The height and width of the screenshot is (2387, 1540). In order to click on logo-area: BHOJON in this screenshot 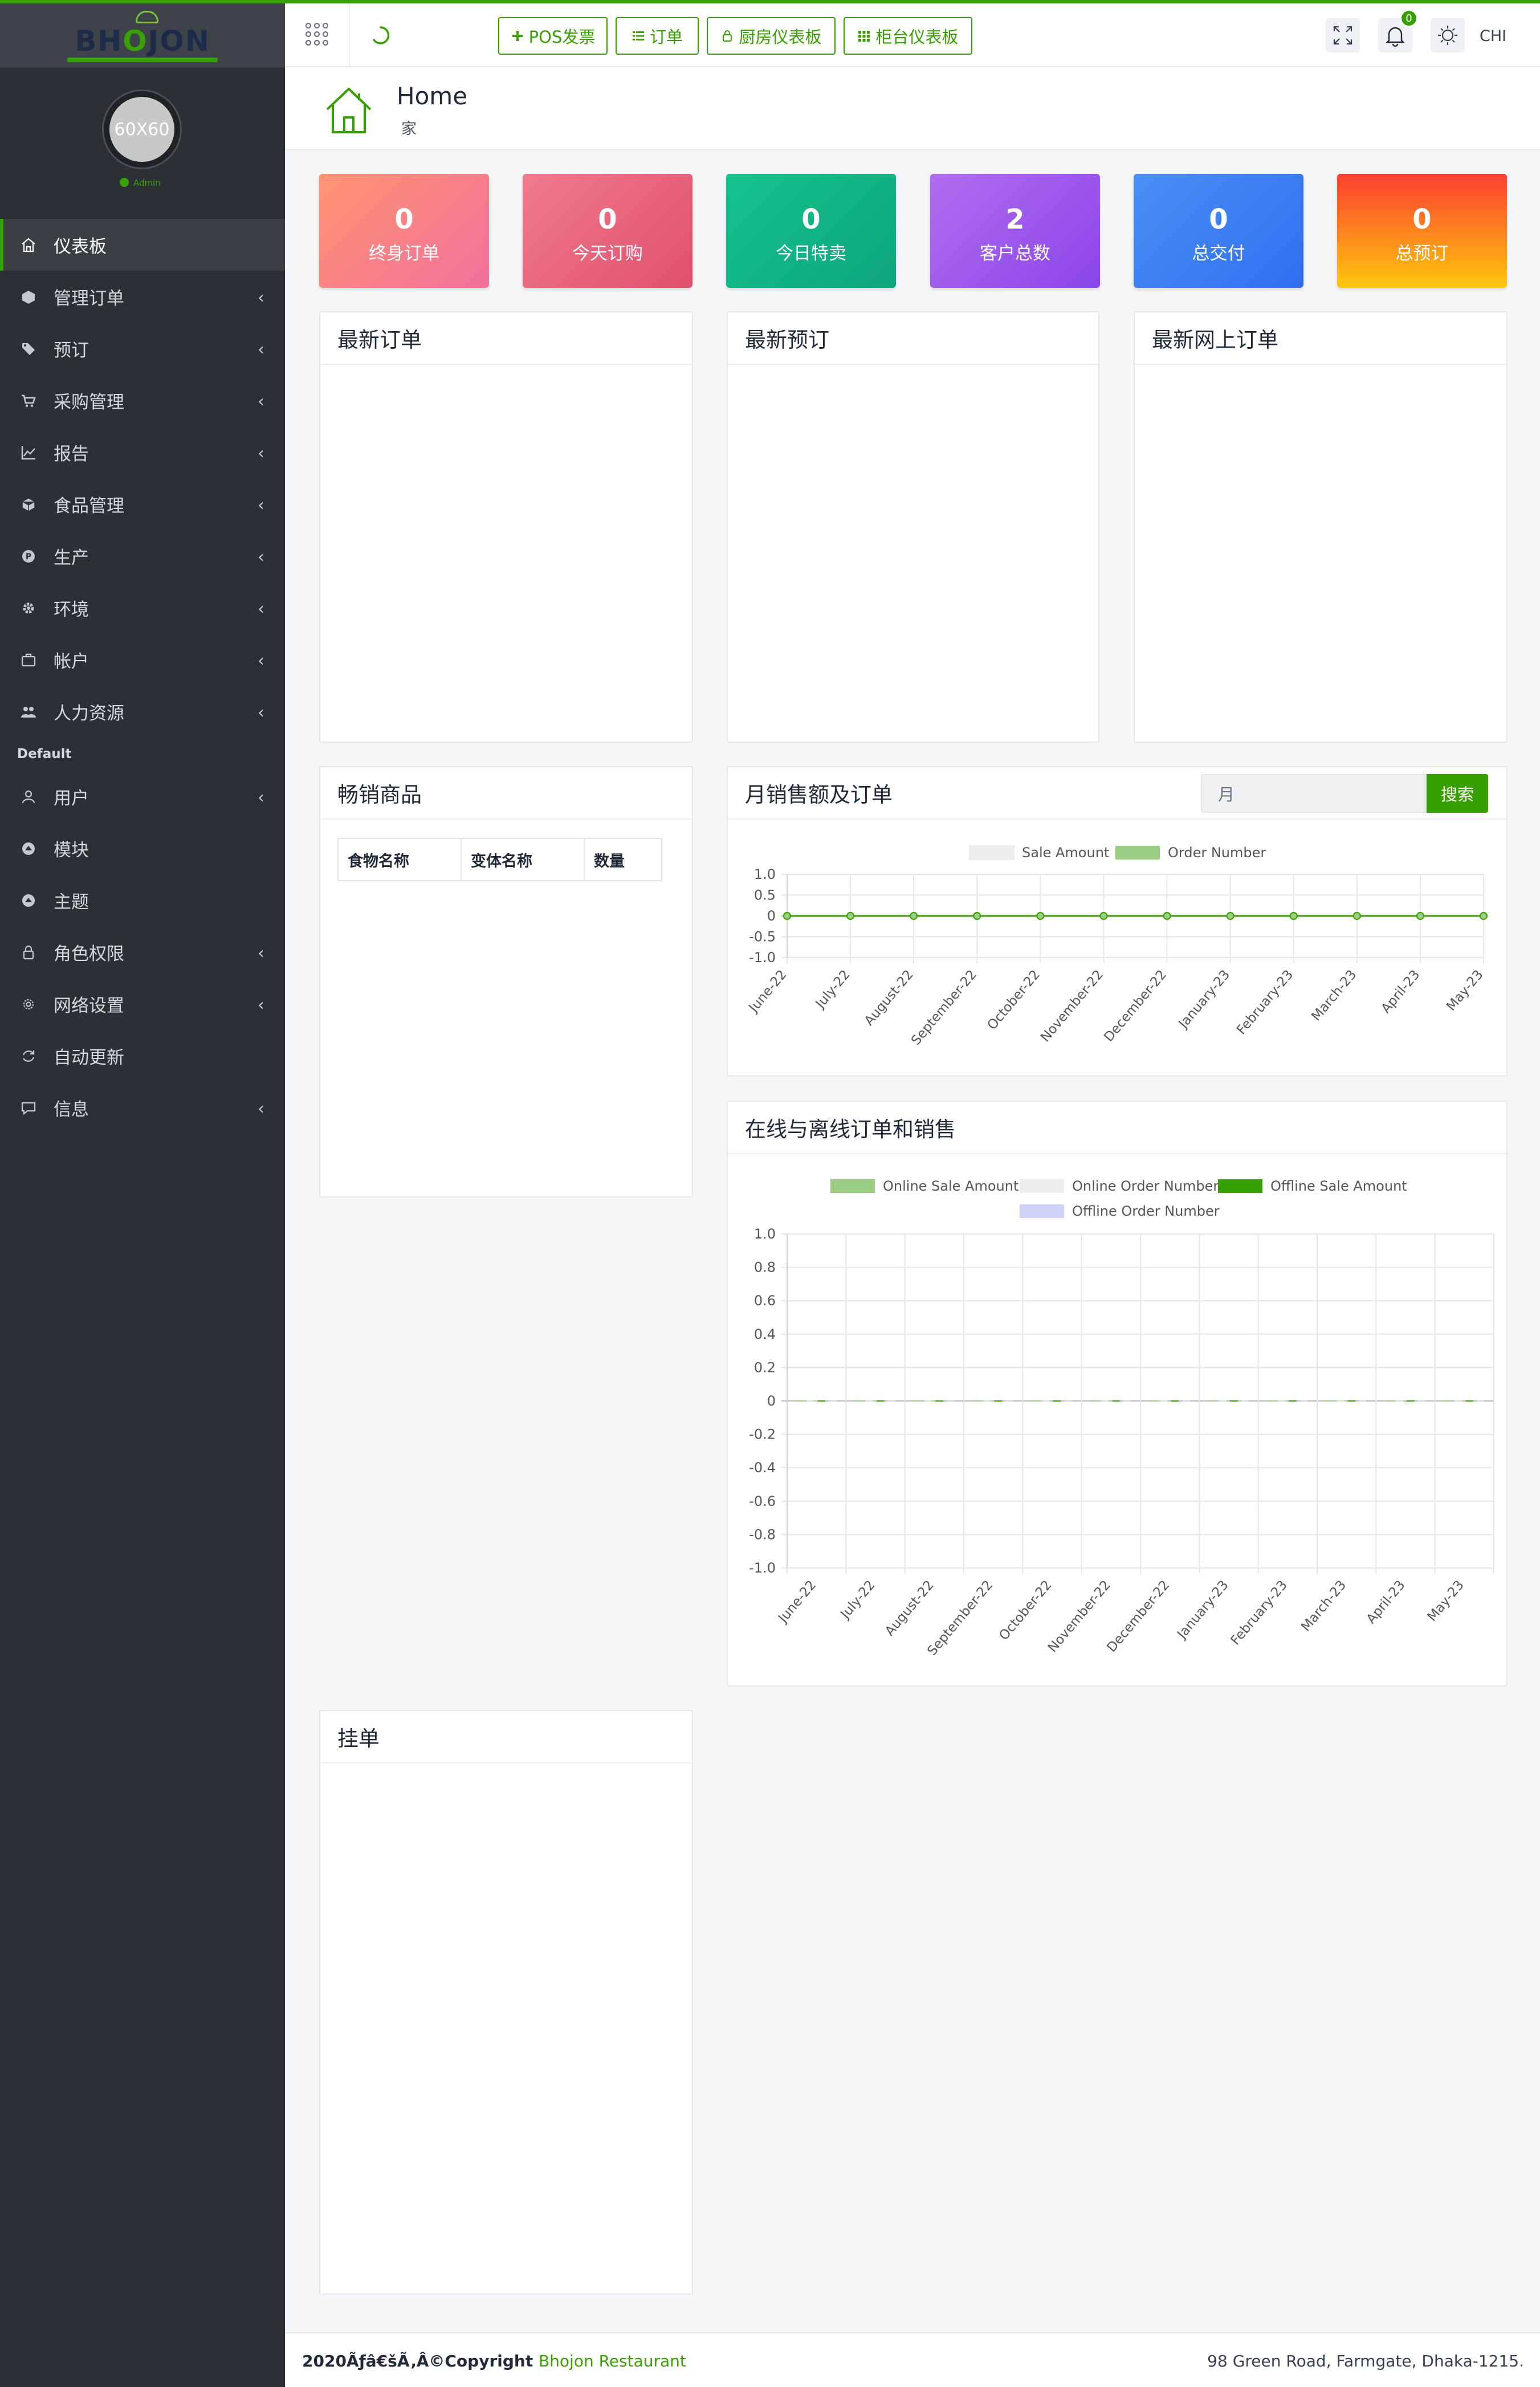, I will do `click(142, 33)`.